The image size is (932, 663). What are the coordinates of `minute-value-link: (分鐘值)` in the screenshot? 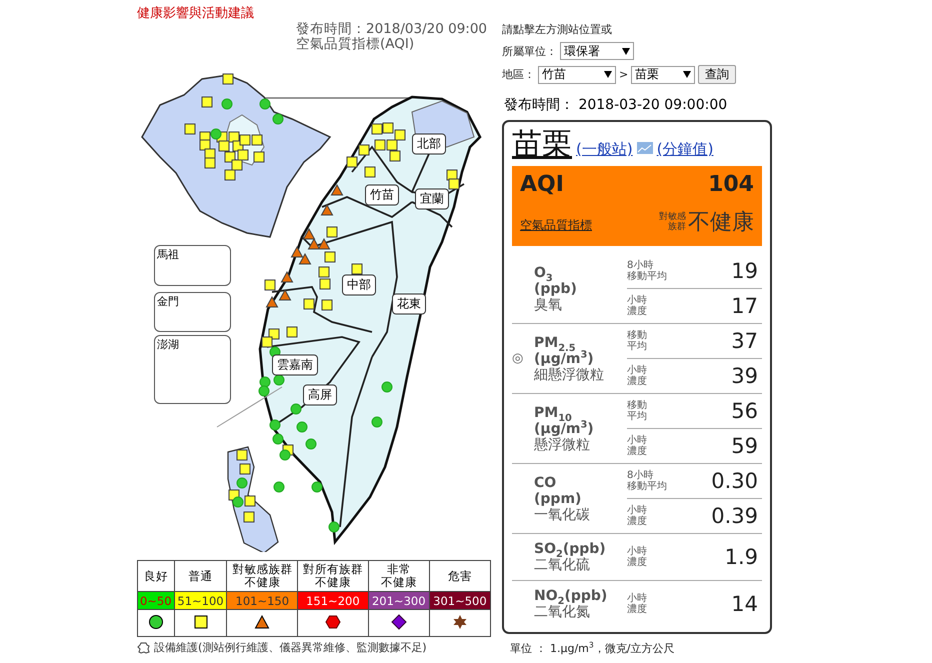 It's located at (685, 149).